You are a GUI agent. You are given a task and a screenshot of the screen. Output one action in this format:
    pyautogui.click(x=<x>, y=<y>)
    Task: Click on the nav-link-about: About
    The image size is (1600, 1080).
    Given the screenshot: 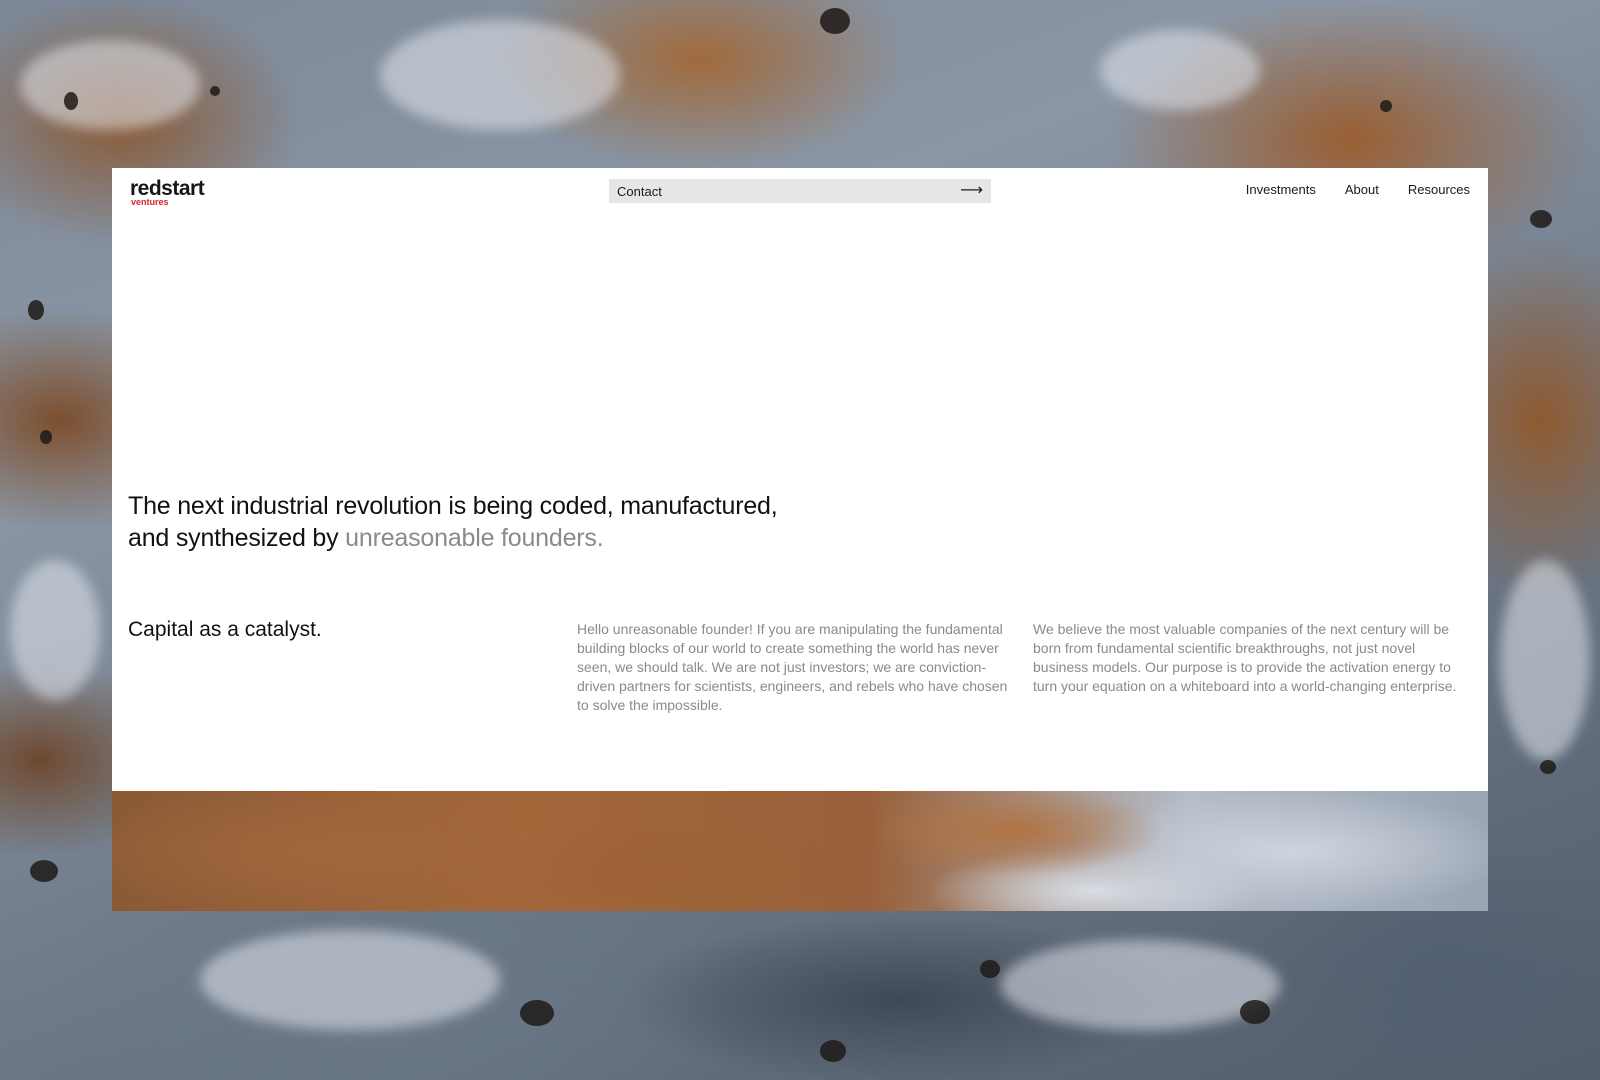 What is the action you would take?
    pyautogui.click(x=1362, y=189)
    